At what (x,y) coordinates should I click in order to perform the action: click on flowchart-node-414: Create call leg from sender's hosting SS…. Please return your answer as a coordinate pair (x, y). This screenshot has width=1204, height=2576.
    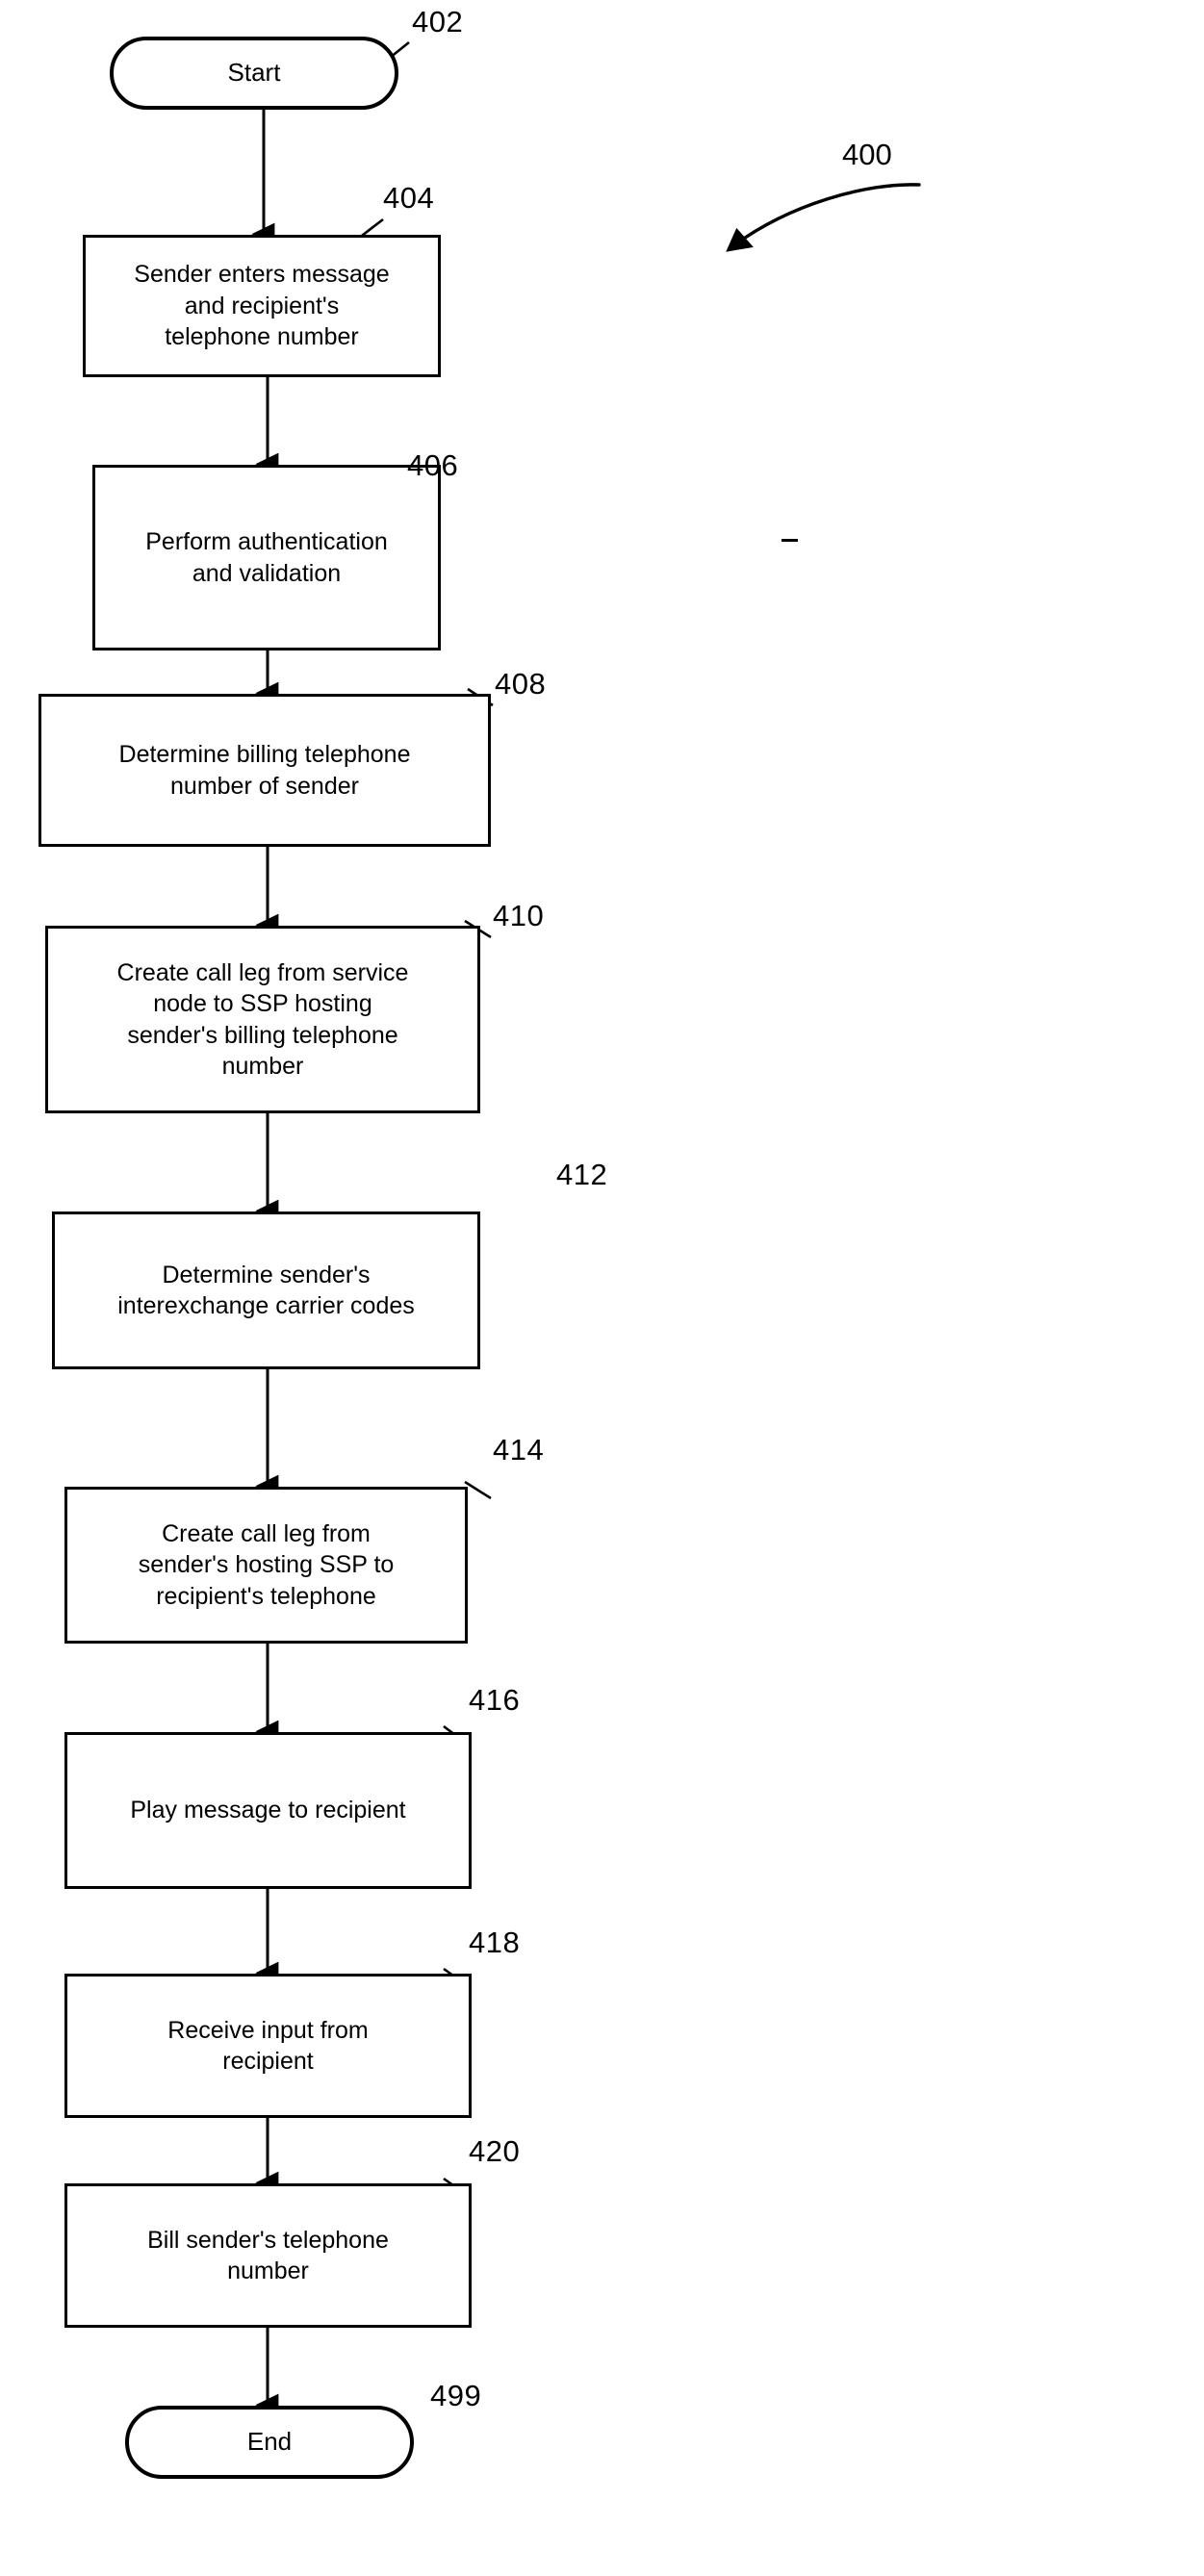
    Looking at the image, I should click on (266, 1565).